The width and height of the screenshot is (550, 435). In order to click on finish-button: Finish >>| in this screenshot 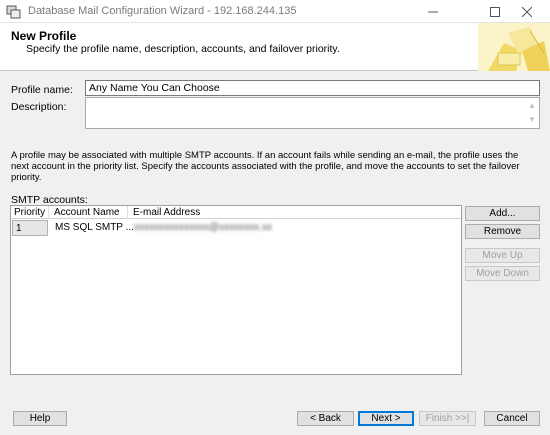, I will do `click(447, 418)`.